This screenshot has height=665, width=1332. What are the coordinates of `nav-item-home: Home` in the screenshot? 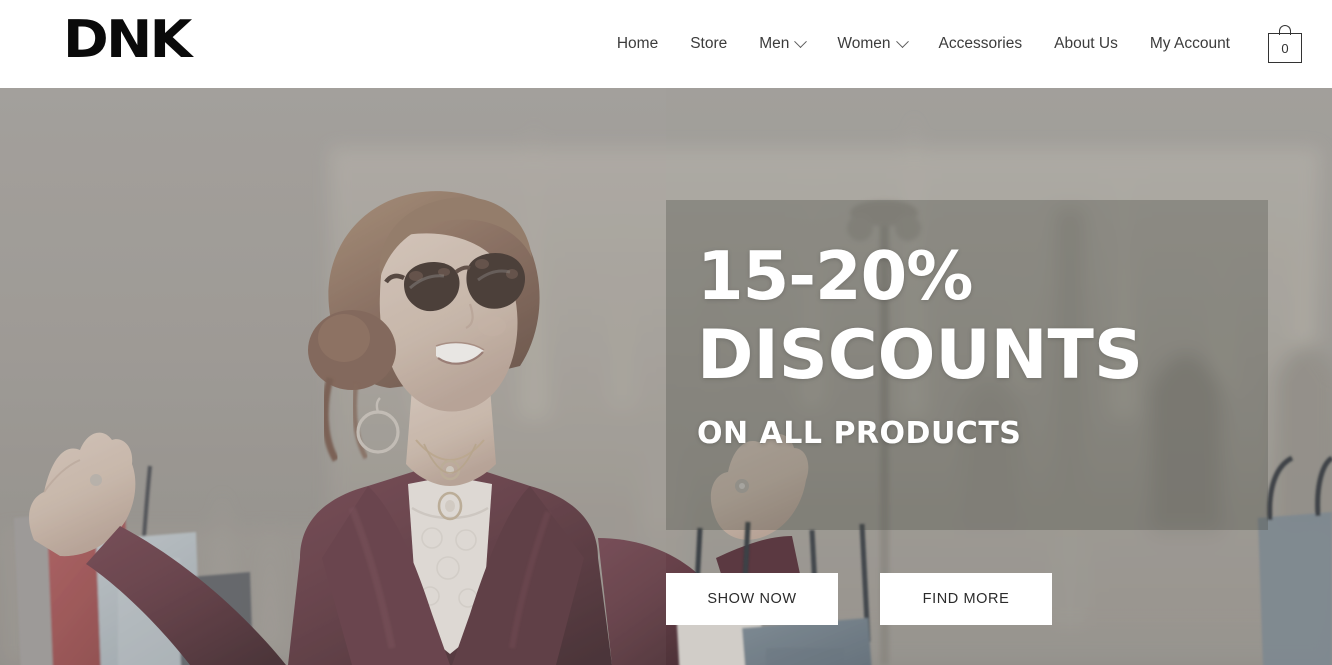 It's located at (637, 44).